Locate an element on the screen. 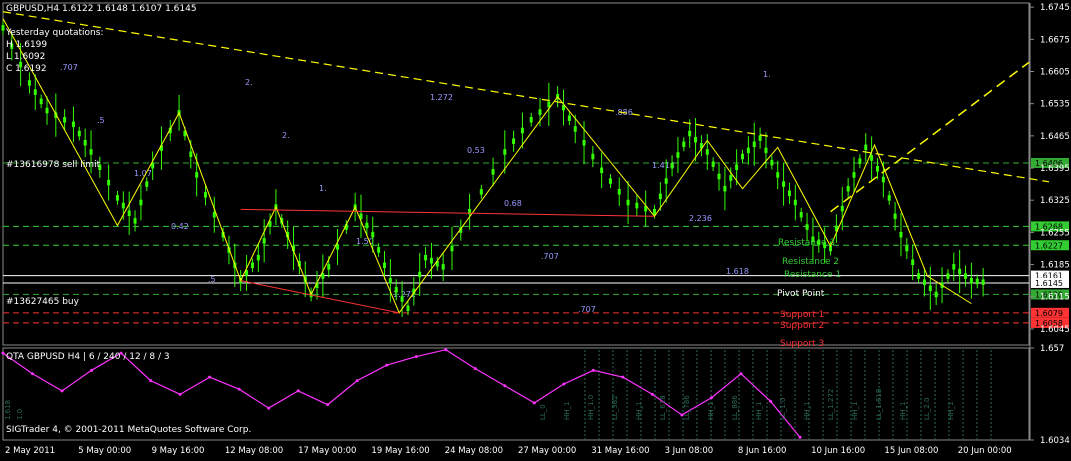  fib-label-10: 1.272 is located at coordinates (441, 97).